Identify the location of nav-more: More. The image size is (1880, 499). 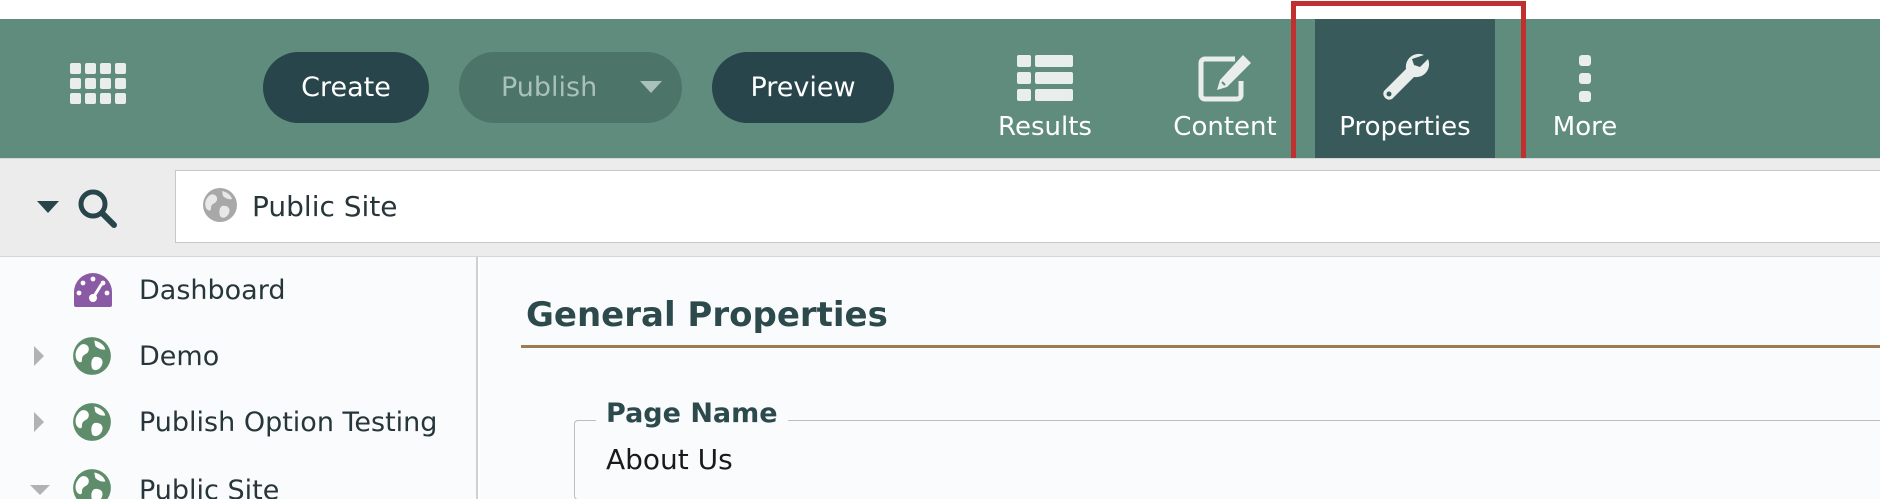
(1585, 88).